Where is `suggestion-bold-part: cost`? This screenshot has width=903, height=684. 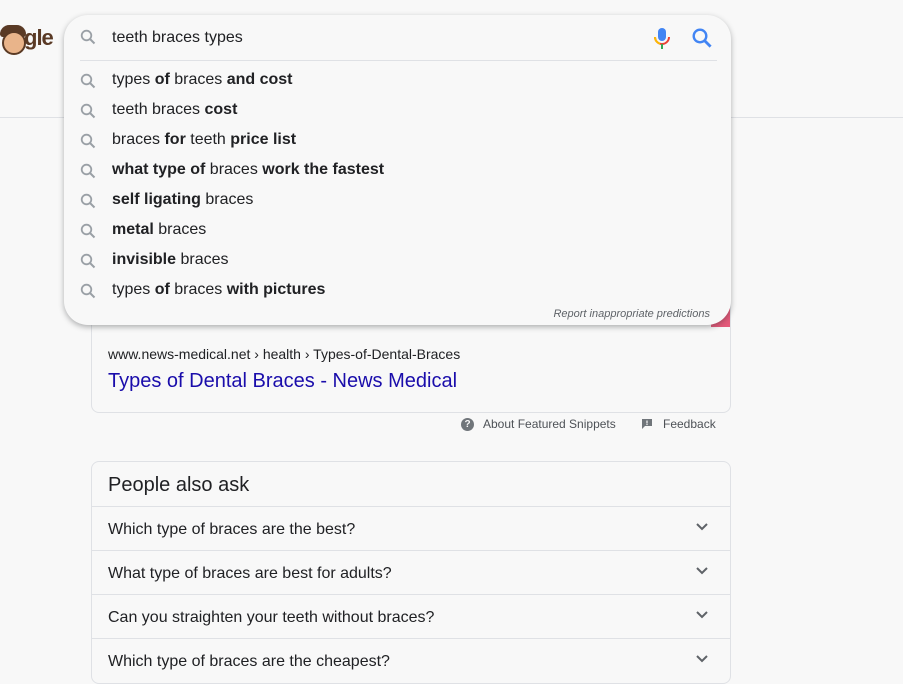
suggestion-bold-part: cost is located at coordinates (221, 109).